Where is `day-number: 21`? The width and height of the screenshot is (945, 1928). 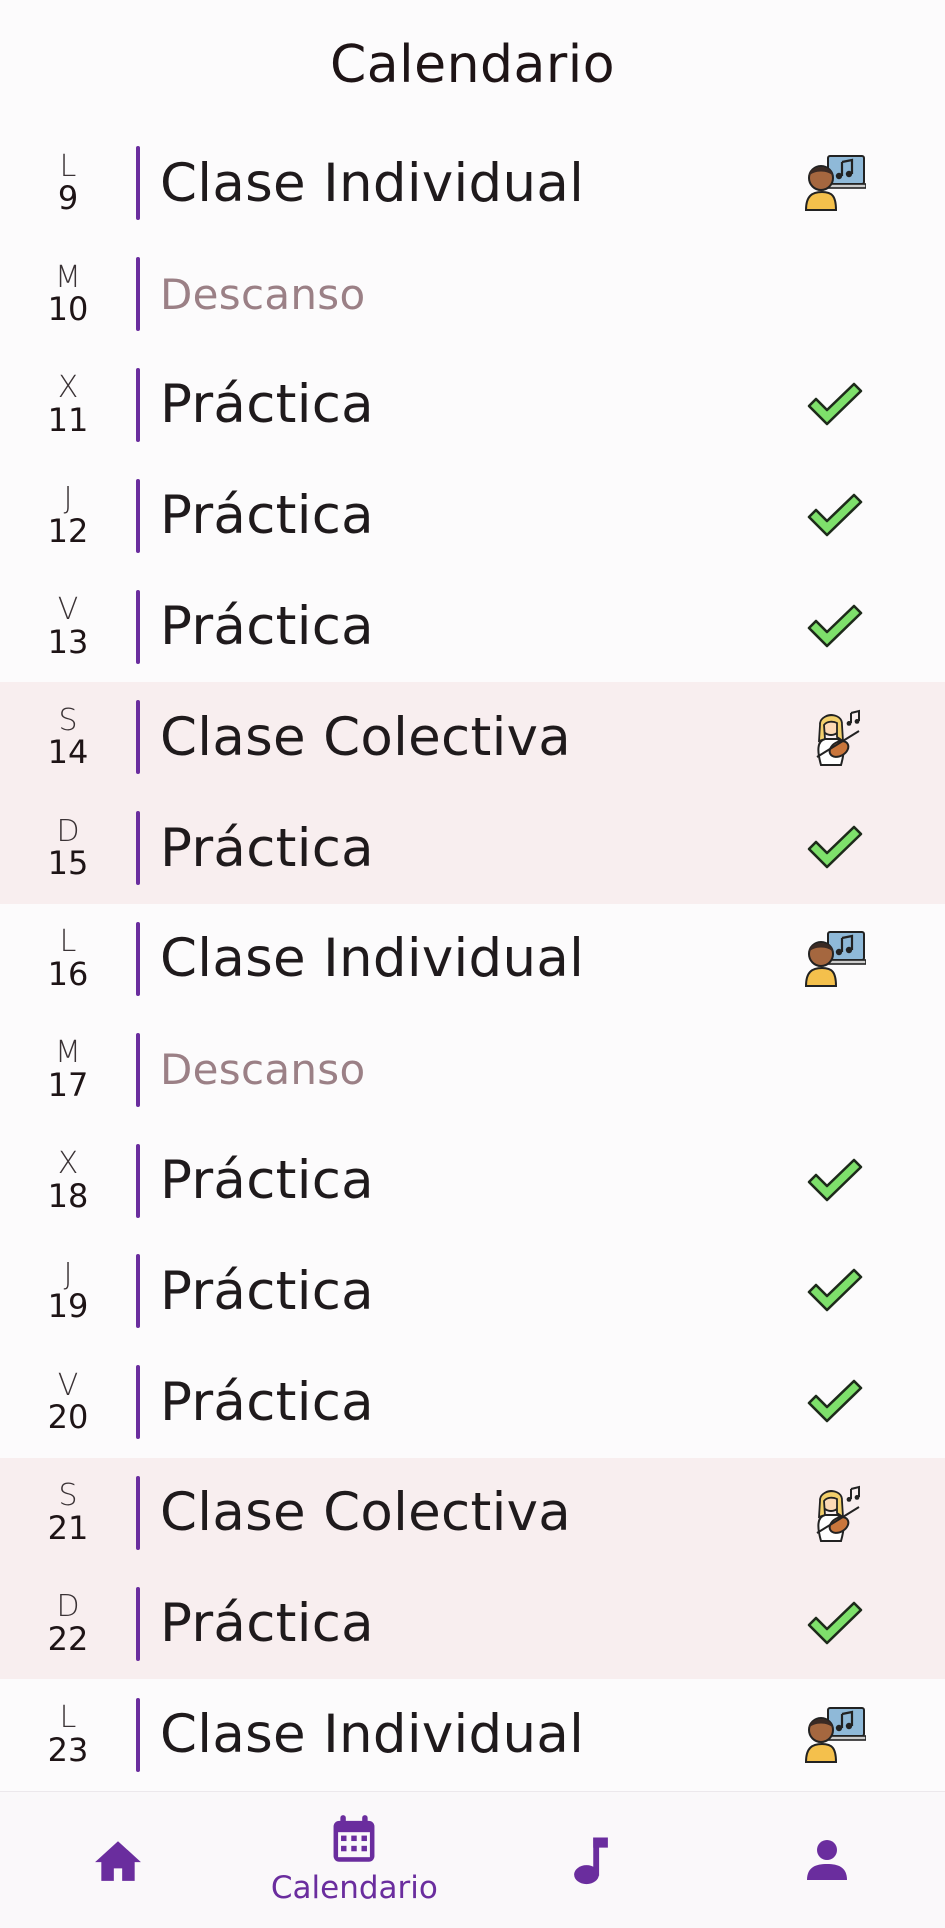
day-number: 21 is located at coordinates (68, 1527).